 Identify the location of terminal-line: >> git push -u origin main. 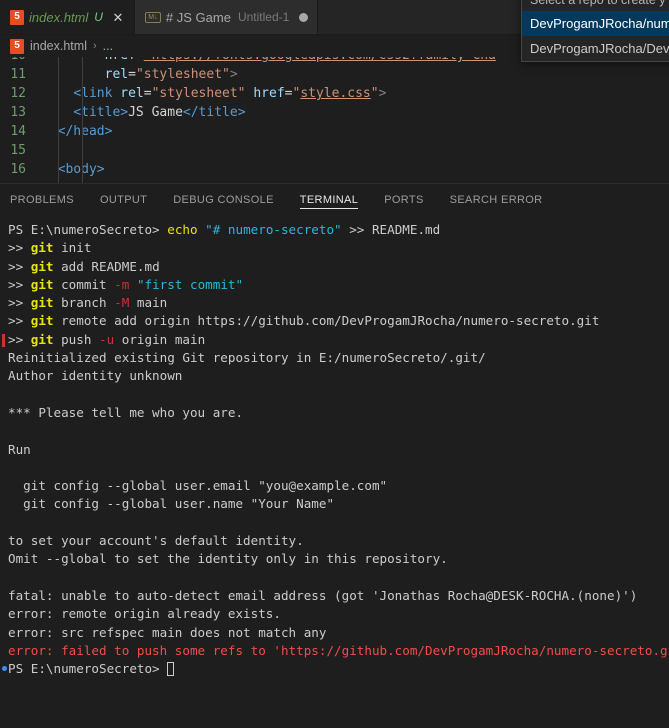
(334, 340).